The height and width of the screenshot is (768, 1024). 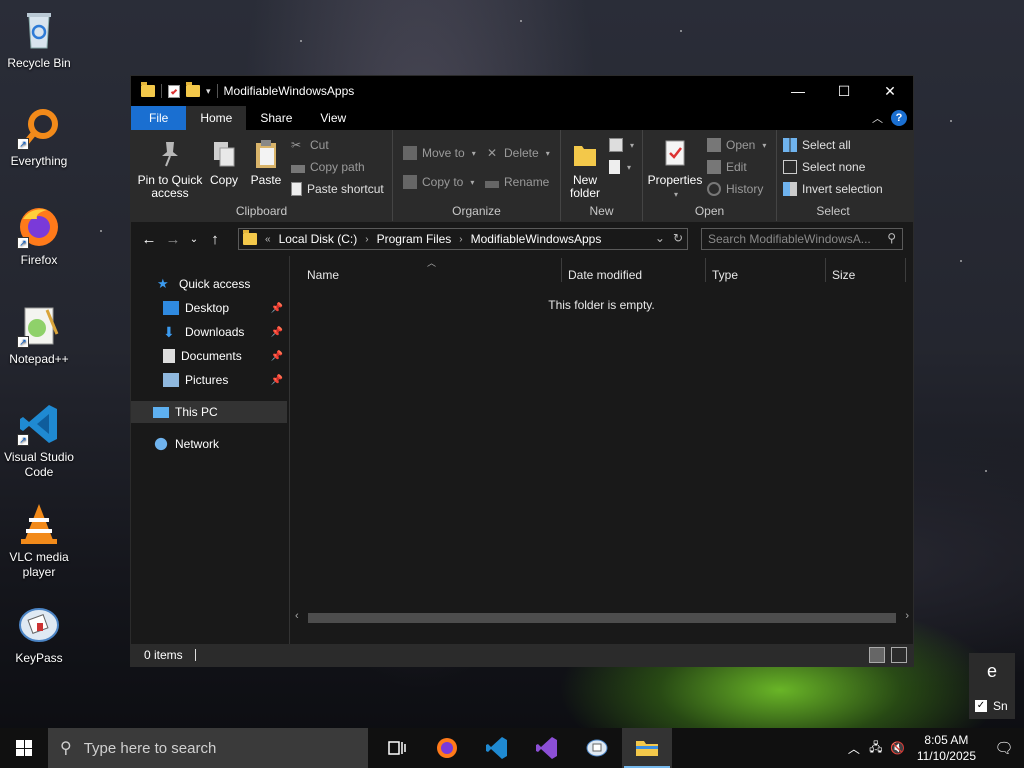 I want to click on search-input: Search ModifiableWindowsA... ⚲, so click(x=802, y=239).